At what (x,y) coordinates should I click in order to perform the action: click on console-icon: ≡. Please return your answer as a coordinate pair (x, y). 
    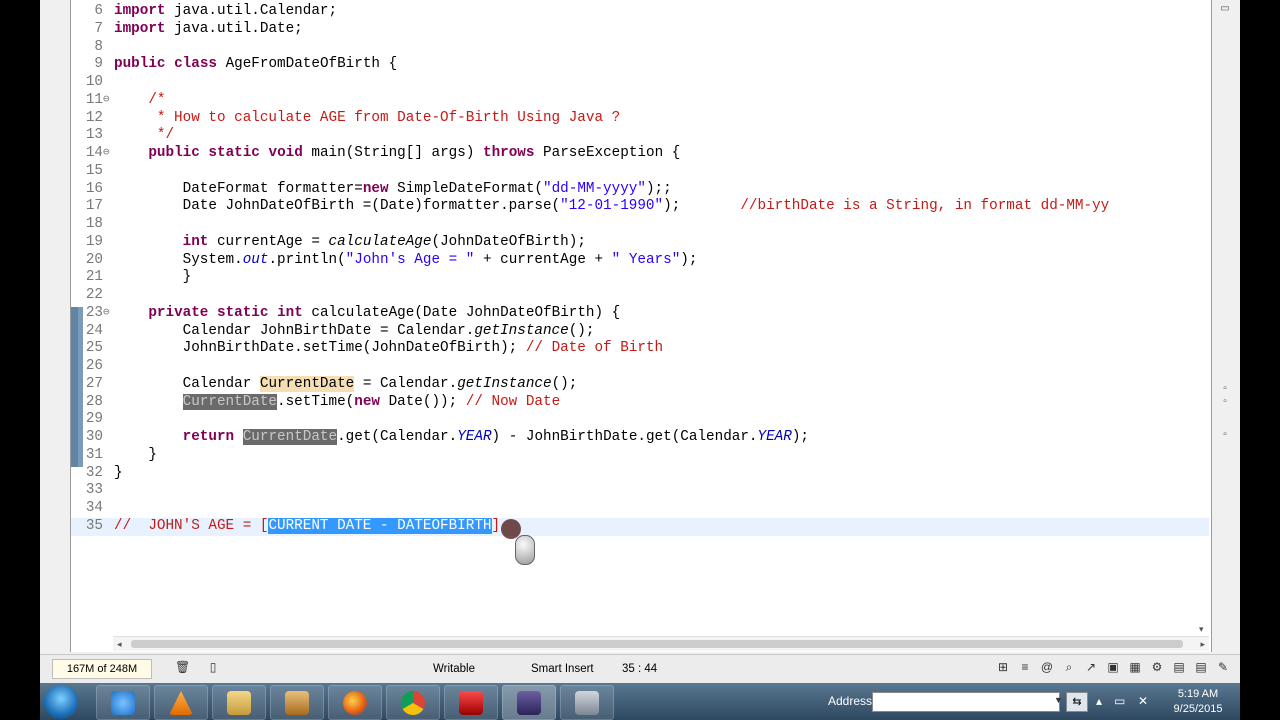
    Looking at the image, I should click on (1025, 667).